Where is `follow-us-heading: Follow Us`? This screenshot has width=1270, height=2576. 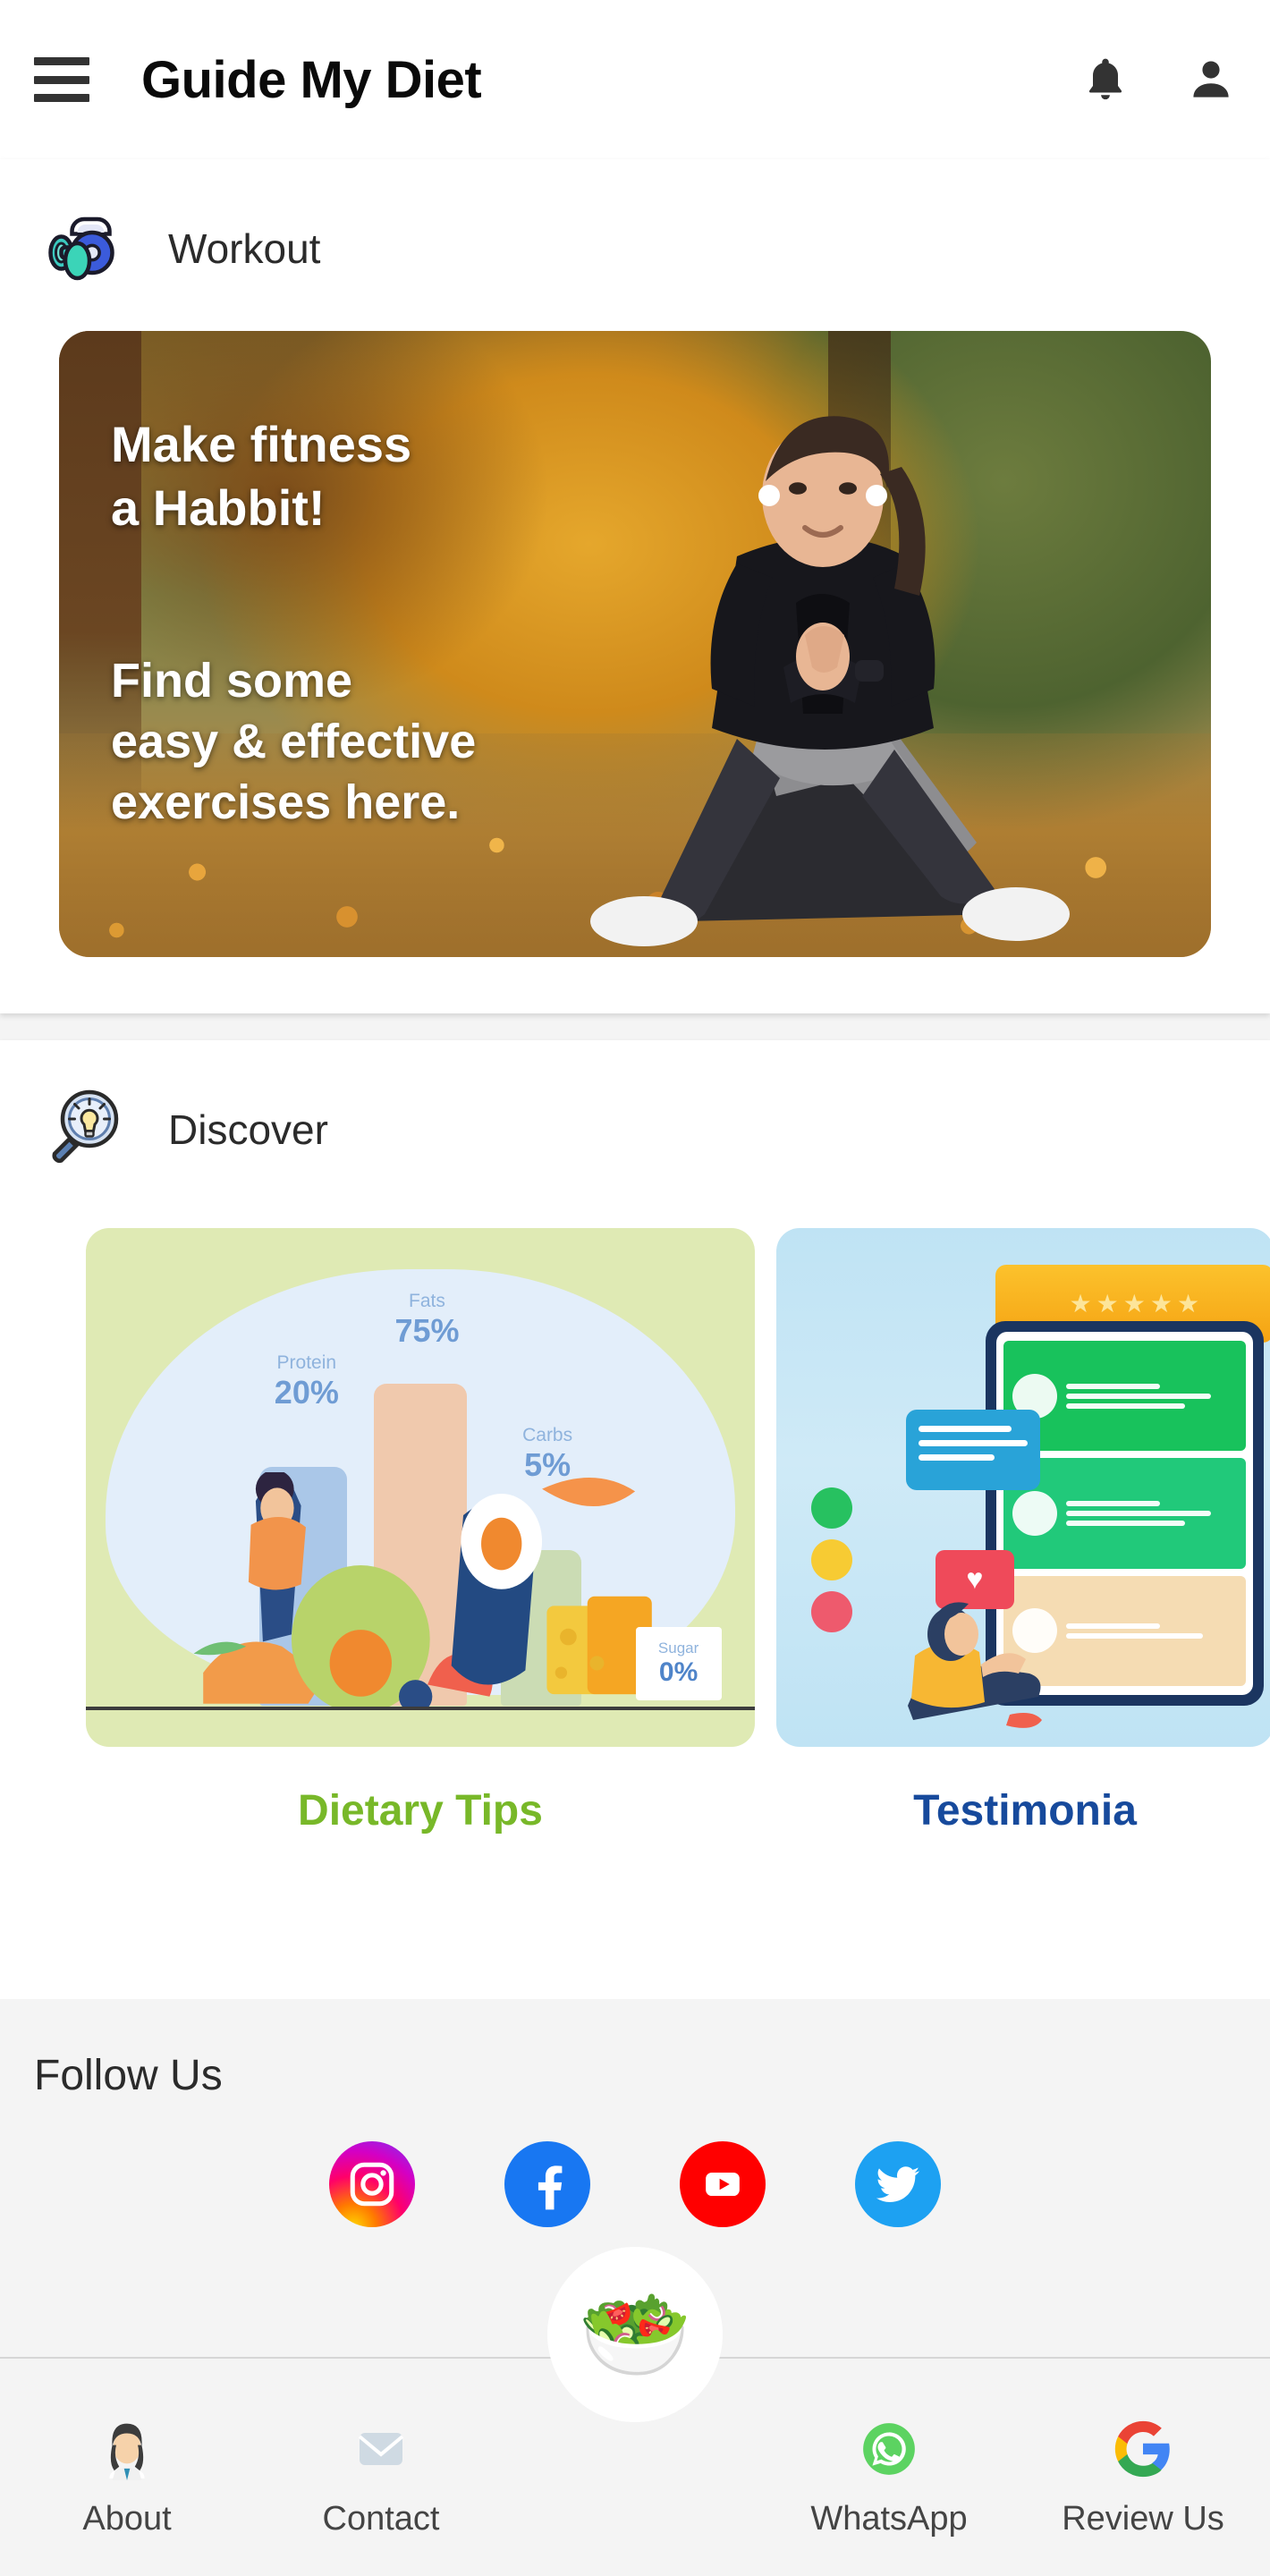 follow-us-heading: Follow Us is located at coordinates (128, 2075).